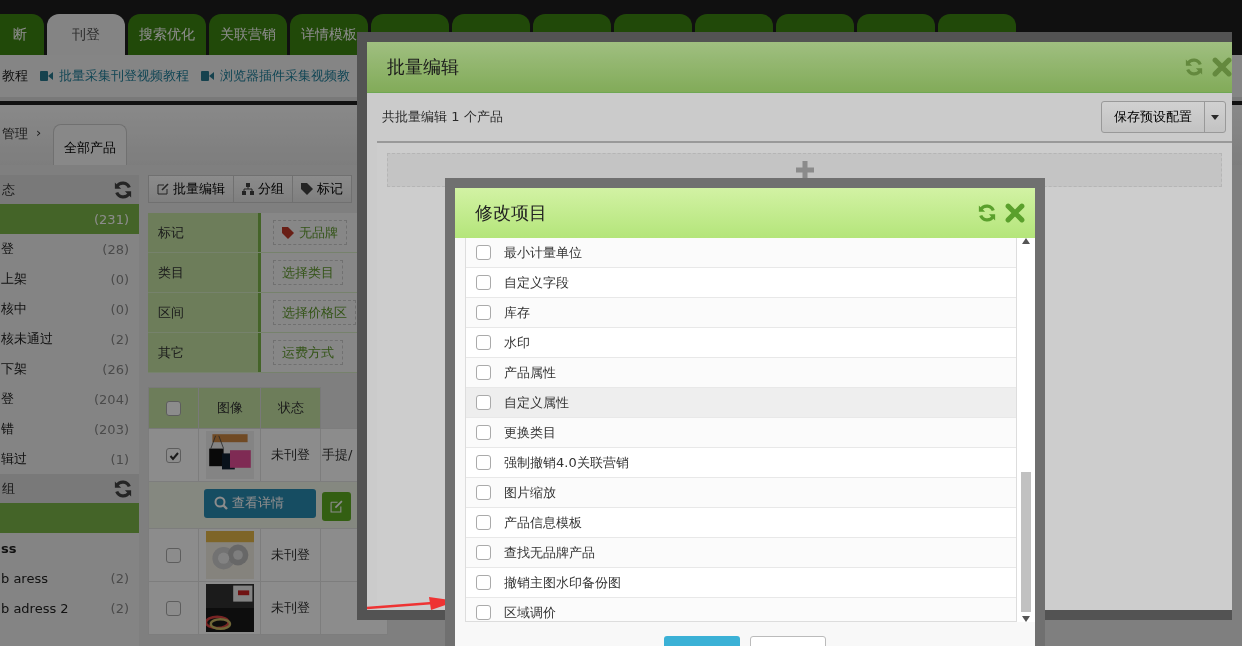 This screenshot has width=1242, height=646. I want to click on option-row: 图片缩放, so click(741, 493).